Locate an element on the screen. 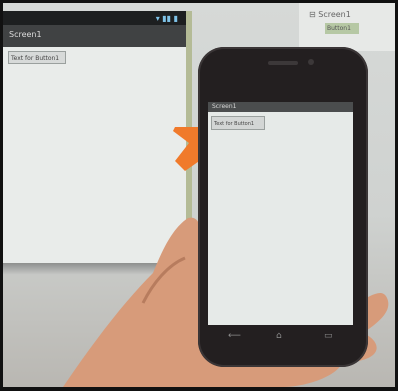 Image resolution: width=398 pixels, height=391 pixels. phone-title-bar: Screen1 is located at coordinates (280, 107).